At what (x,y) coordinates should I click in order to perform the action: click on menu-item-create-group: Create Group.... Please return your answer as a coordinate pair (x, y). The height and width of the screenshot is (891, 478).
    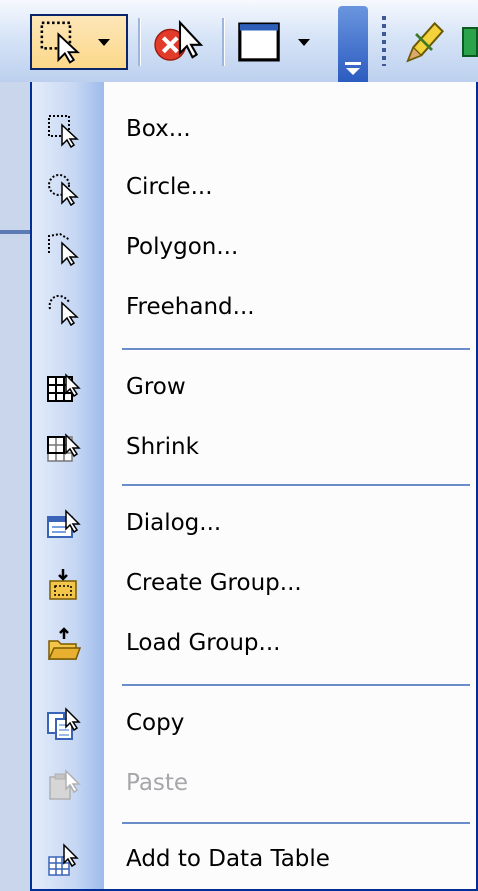
    Looking at the image, I should click on (254, 583).